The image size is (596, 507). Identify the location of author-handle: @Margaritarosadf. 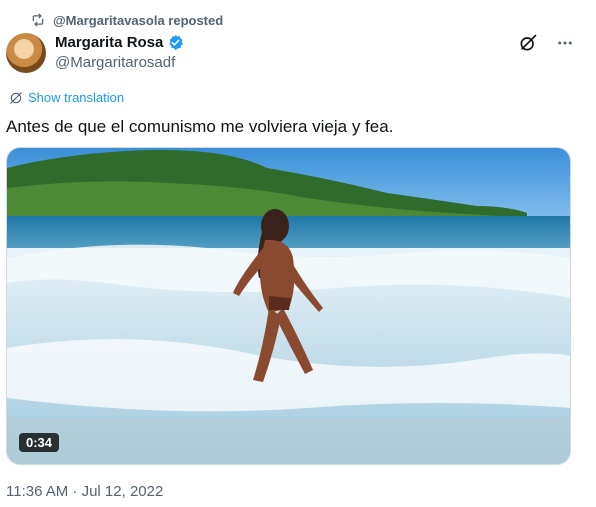
(115, 62).